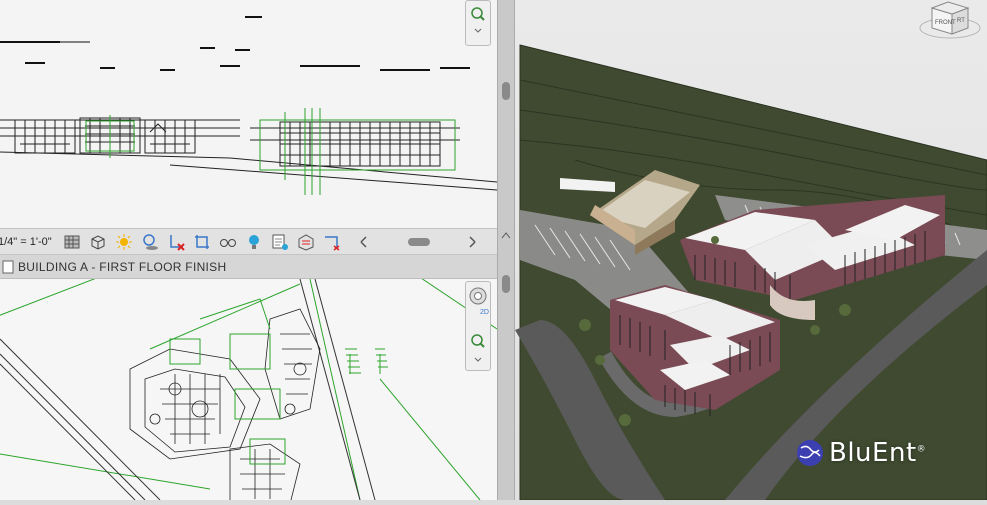 This screenshot has height=505, width=987. I want to click on horizontal-scrollbar, so click(418, 242).